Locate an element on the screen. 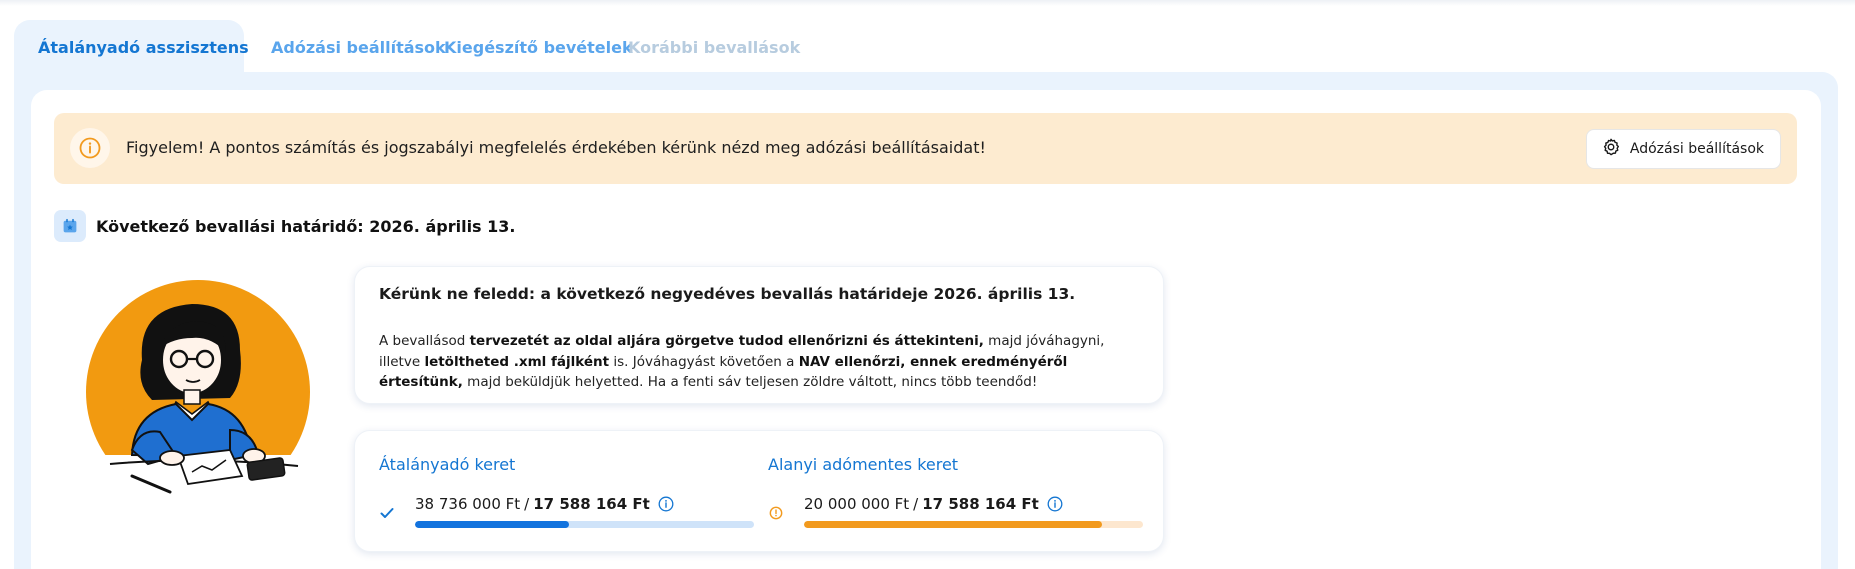 The image size is (1855, 569). assistant-illustration is located at coordinates (200, 395).